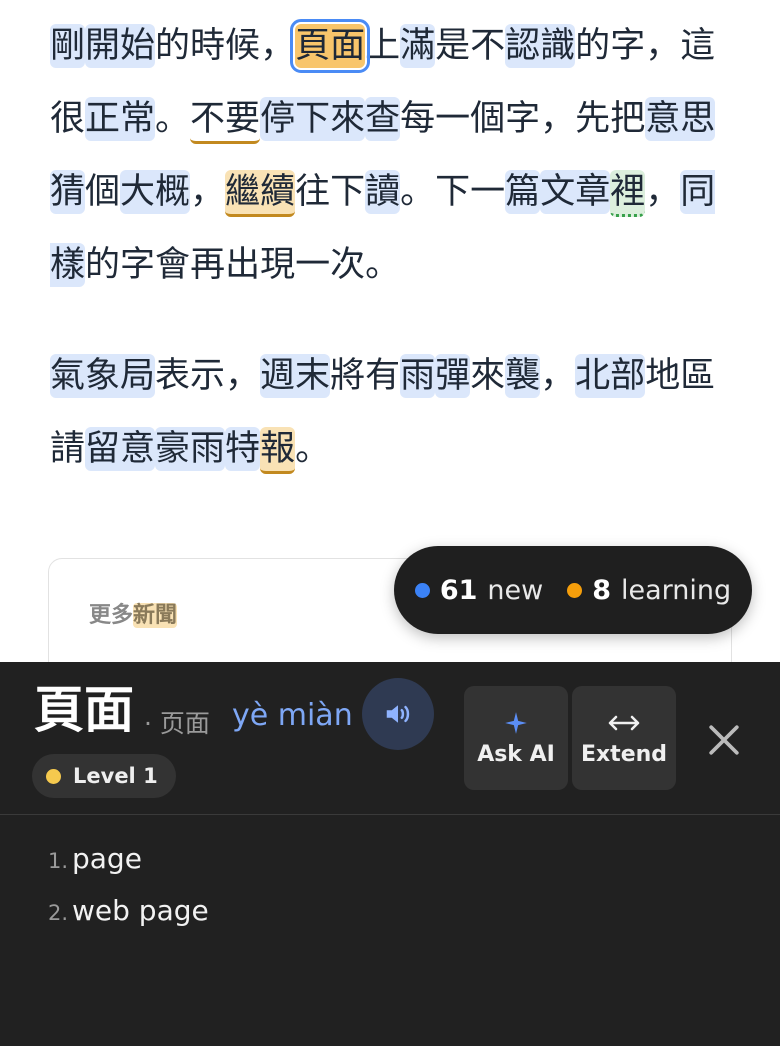 The height and width of the screenshot is (1046, 780). What do you see at coordinates (177, 723) in the screenshot?
I see `simplified-form: · 页面` at bounding box center [177, 723].